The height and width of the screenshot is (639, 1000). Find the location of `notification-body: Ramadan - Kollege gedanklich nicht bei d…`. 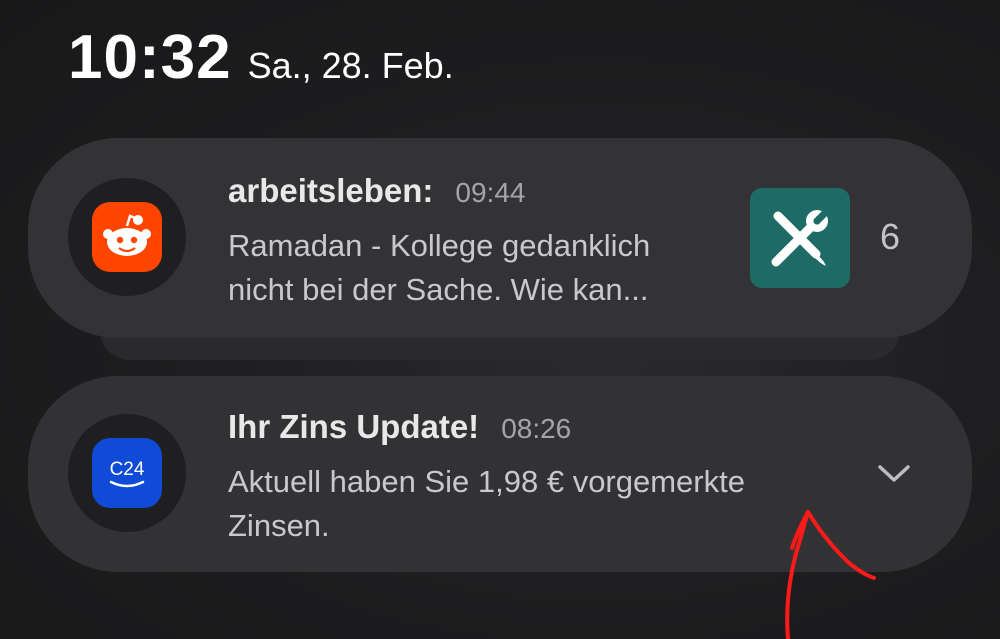

notification-body: Ramadan - Kollege gedanklich nicht bei d… is located at coordinates (439, 268).